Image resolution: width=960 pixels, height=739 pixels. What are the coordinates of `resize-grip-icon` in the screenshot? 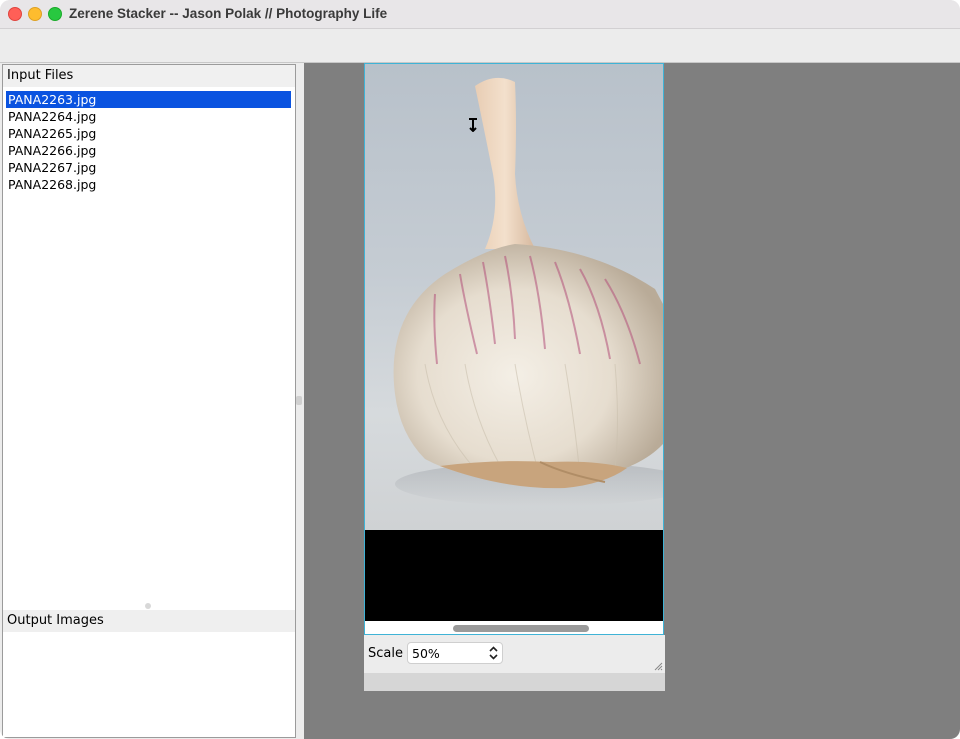 It's located at (658, 666).